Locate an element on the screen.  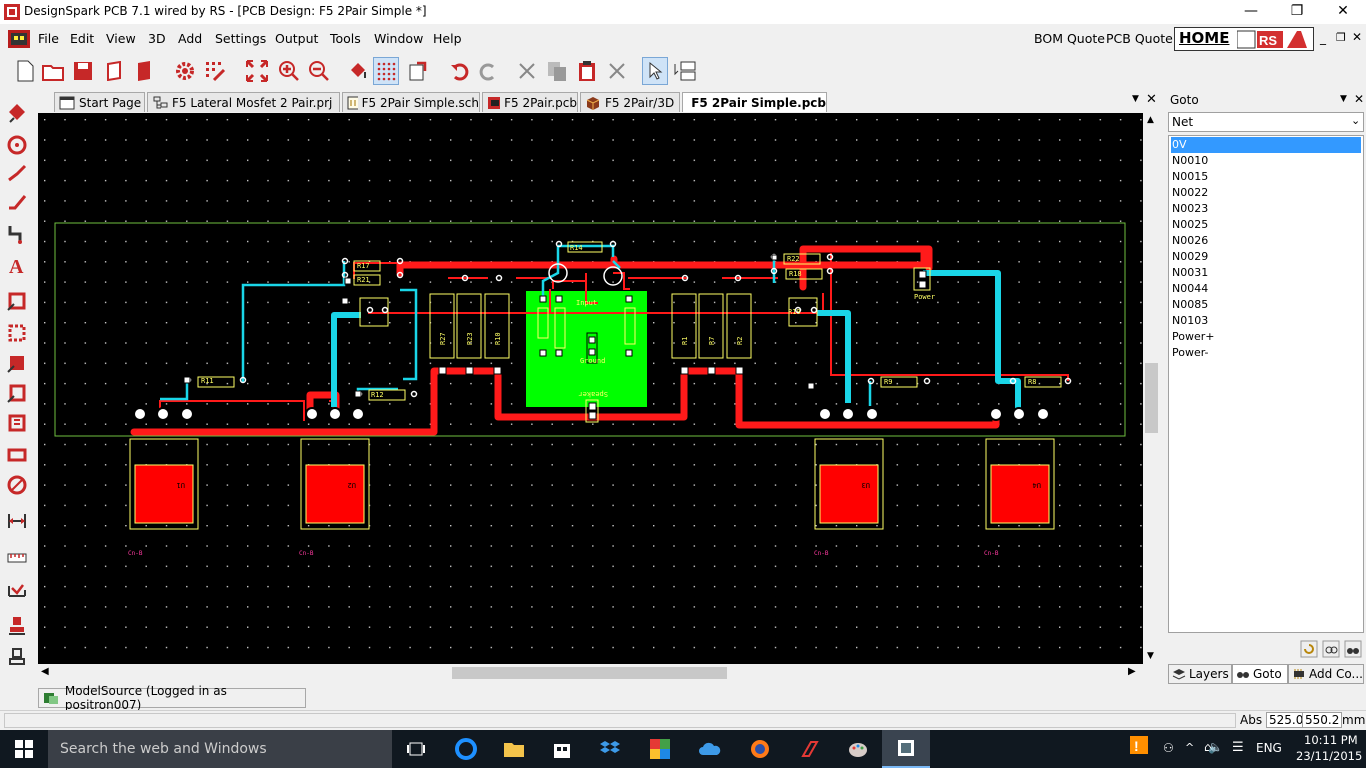
paint-button is located at coordinates (858, 749).